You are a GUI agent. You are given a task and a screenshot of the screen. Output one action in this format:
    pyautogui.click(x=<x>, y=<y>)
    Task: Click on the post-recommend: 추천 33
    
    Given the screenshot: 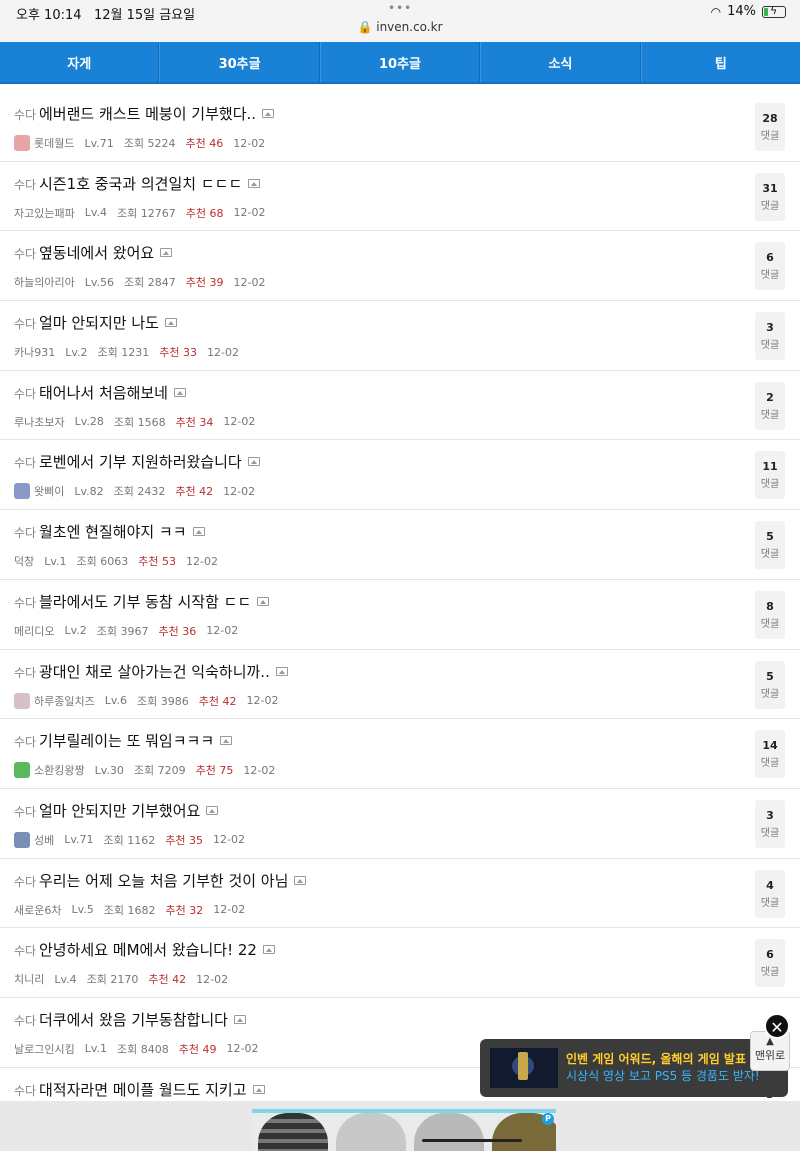 What is the action you would take?
    pyautogui.click(x=178, y=353)
    